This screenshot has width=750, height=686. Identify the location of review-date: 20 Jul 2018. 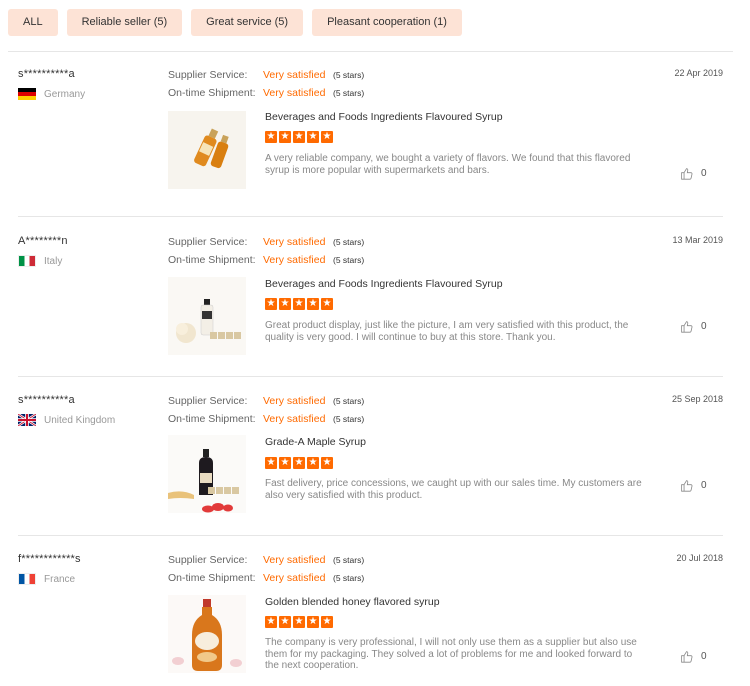
(699, 558).